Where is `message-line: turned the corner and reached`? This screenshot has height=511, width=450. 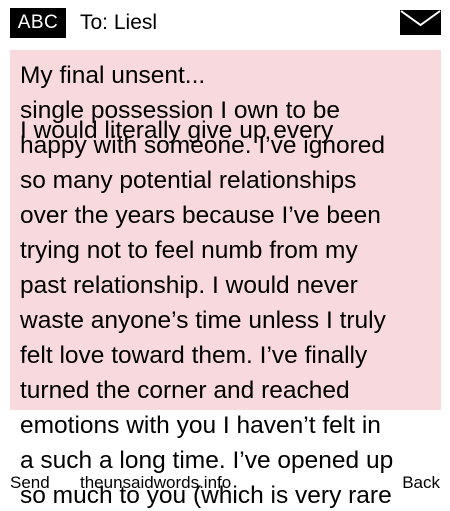 message-line: turned the corner and reached is located at coordinates (185, 390).